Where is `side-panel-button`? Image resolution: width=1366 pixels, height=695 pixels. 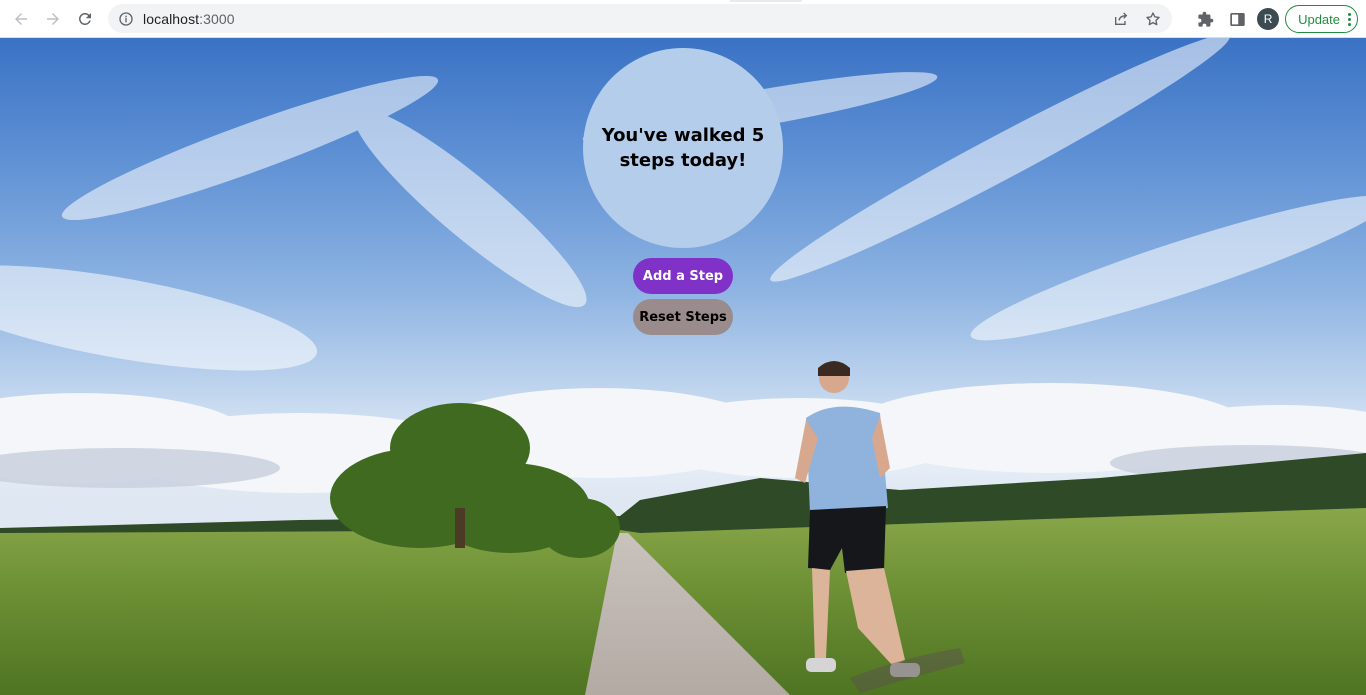 side-panel-button is located at coordinates (1237, 19).